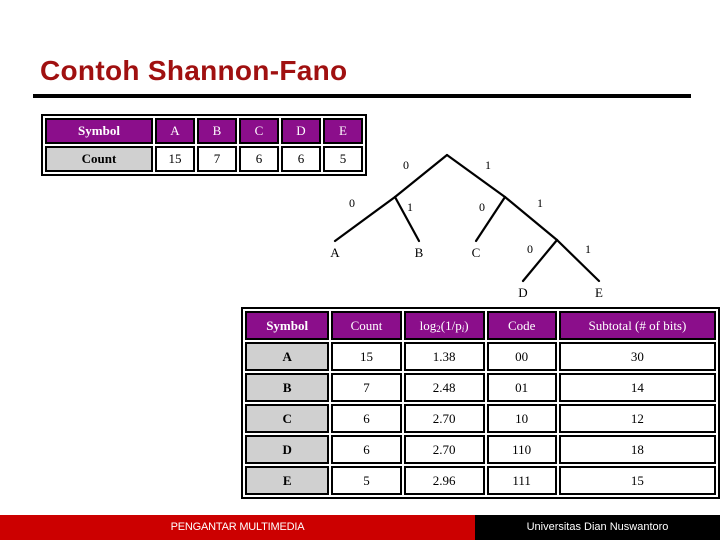 The width and height of the screenshot is (720, 540). What do you see at coordinates (637, 480) in the screenshot?
I see `cell-subtotal: 15` at bounding box center [637, 480].